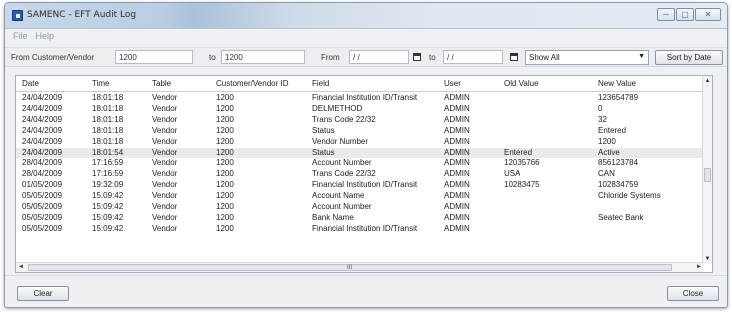 This screenshot has height=312, width=732. Describe the element at coordinates (154, 57) in the screenshot. I see `from-vendor-field: 1200` at that location.